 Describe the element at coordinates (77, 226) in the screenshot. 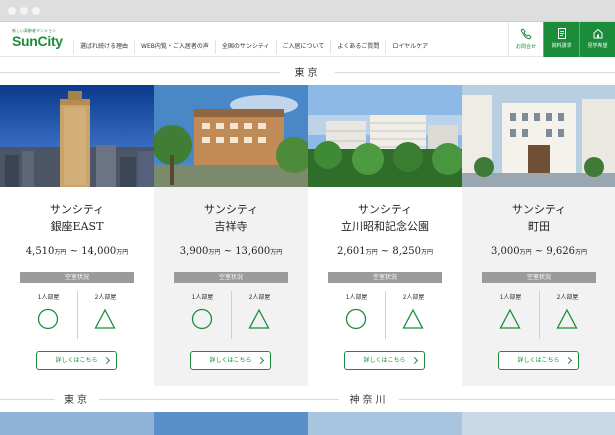

I see `property-location: 銀座EAST` at that location.